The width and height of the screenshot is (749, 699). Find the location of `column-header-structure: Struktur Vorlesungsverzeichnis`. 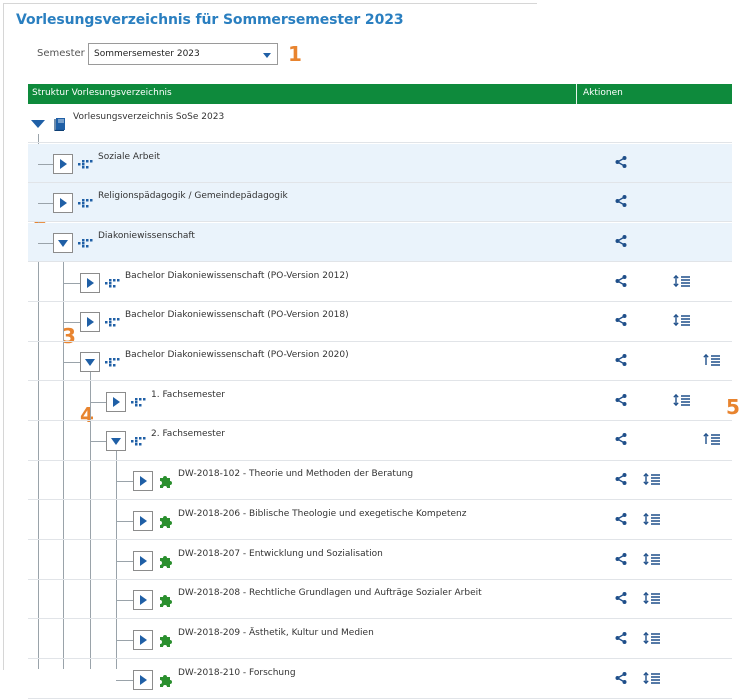

column-header-structure: Struktur Vorlesungsverzeichnis is located at coordinates (102, 93).